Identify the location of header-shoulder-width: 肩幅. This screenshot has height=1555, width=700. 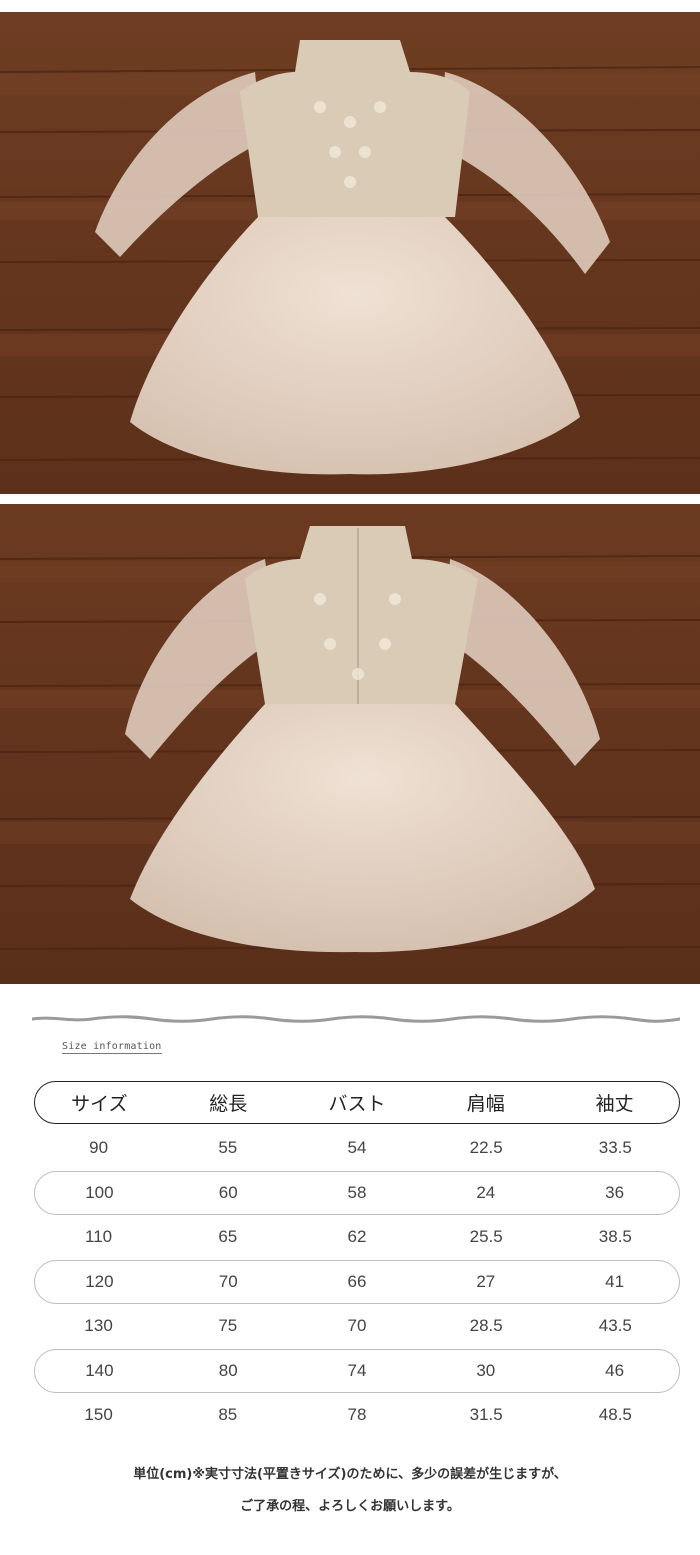
(485, 1104).